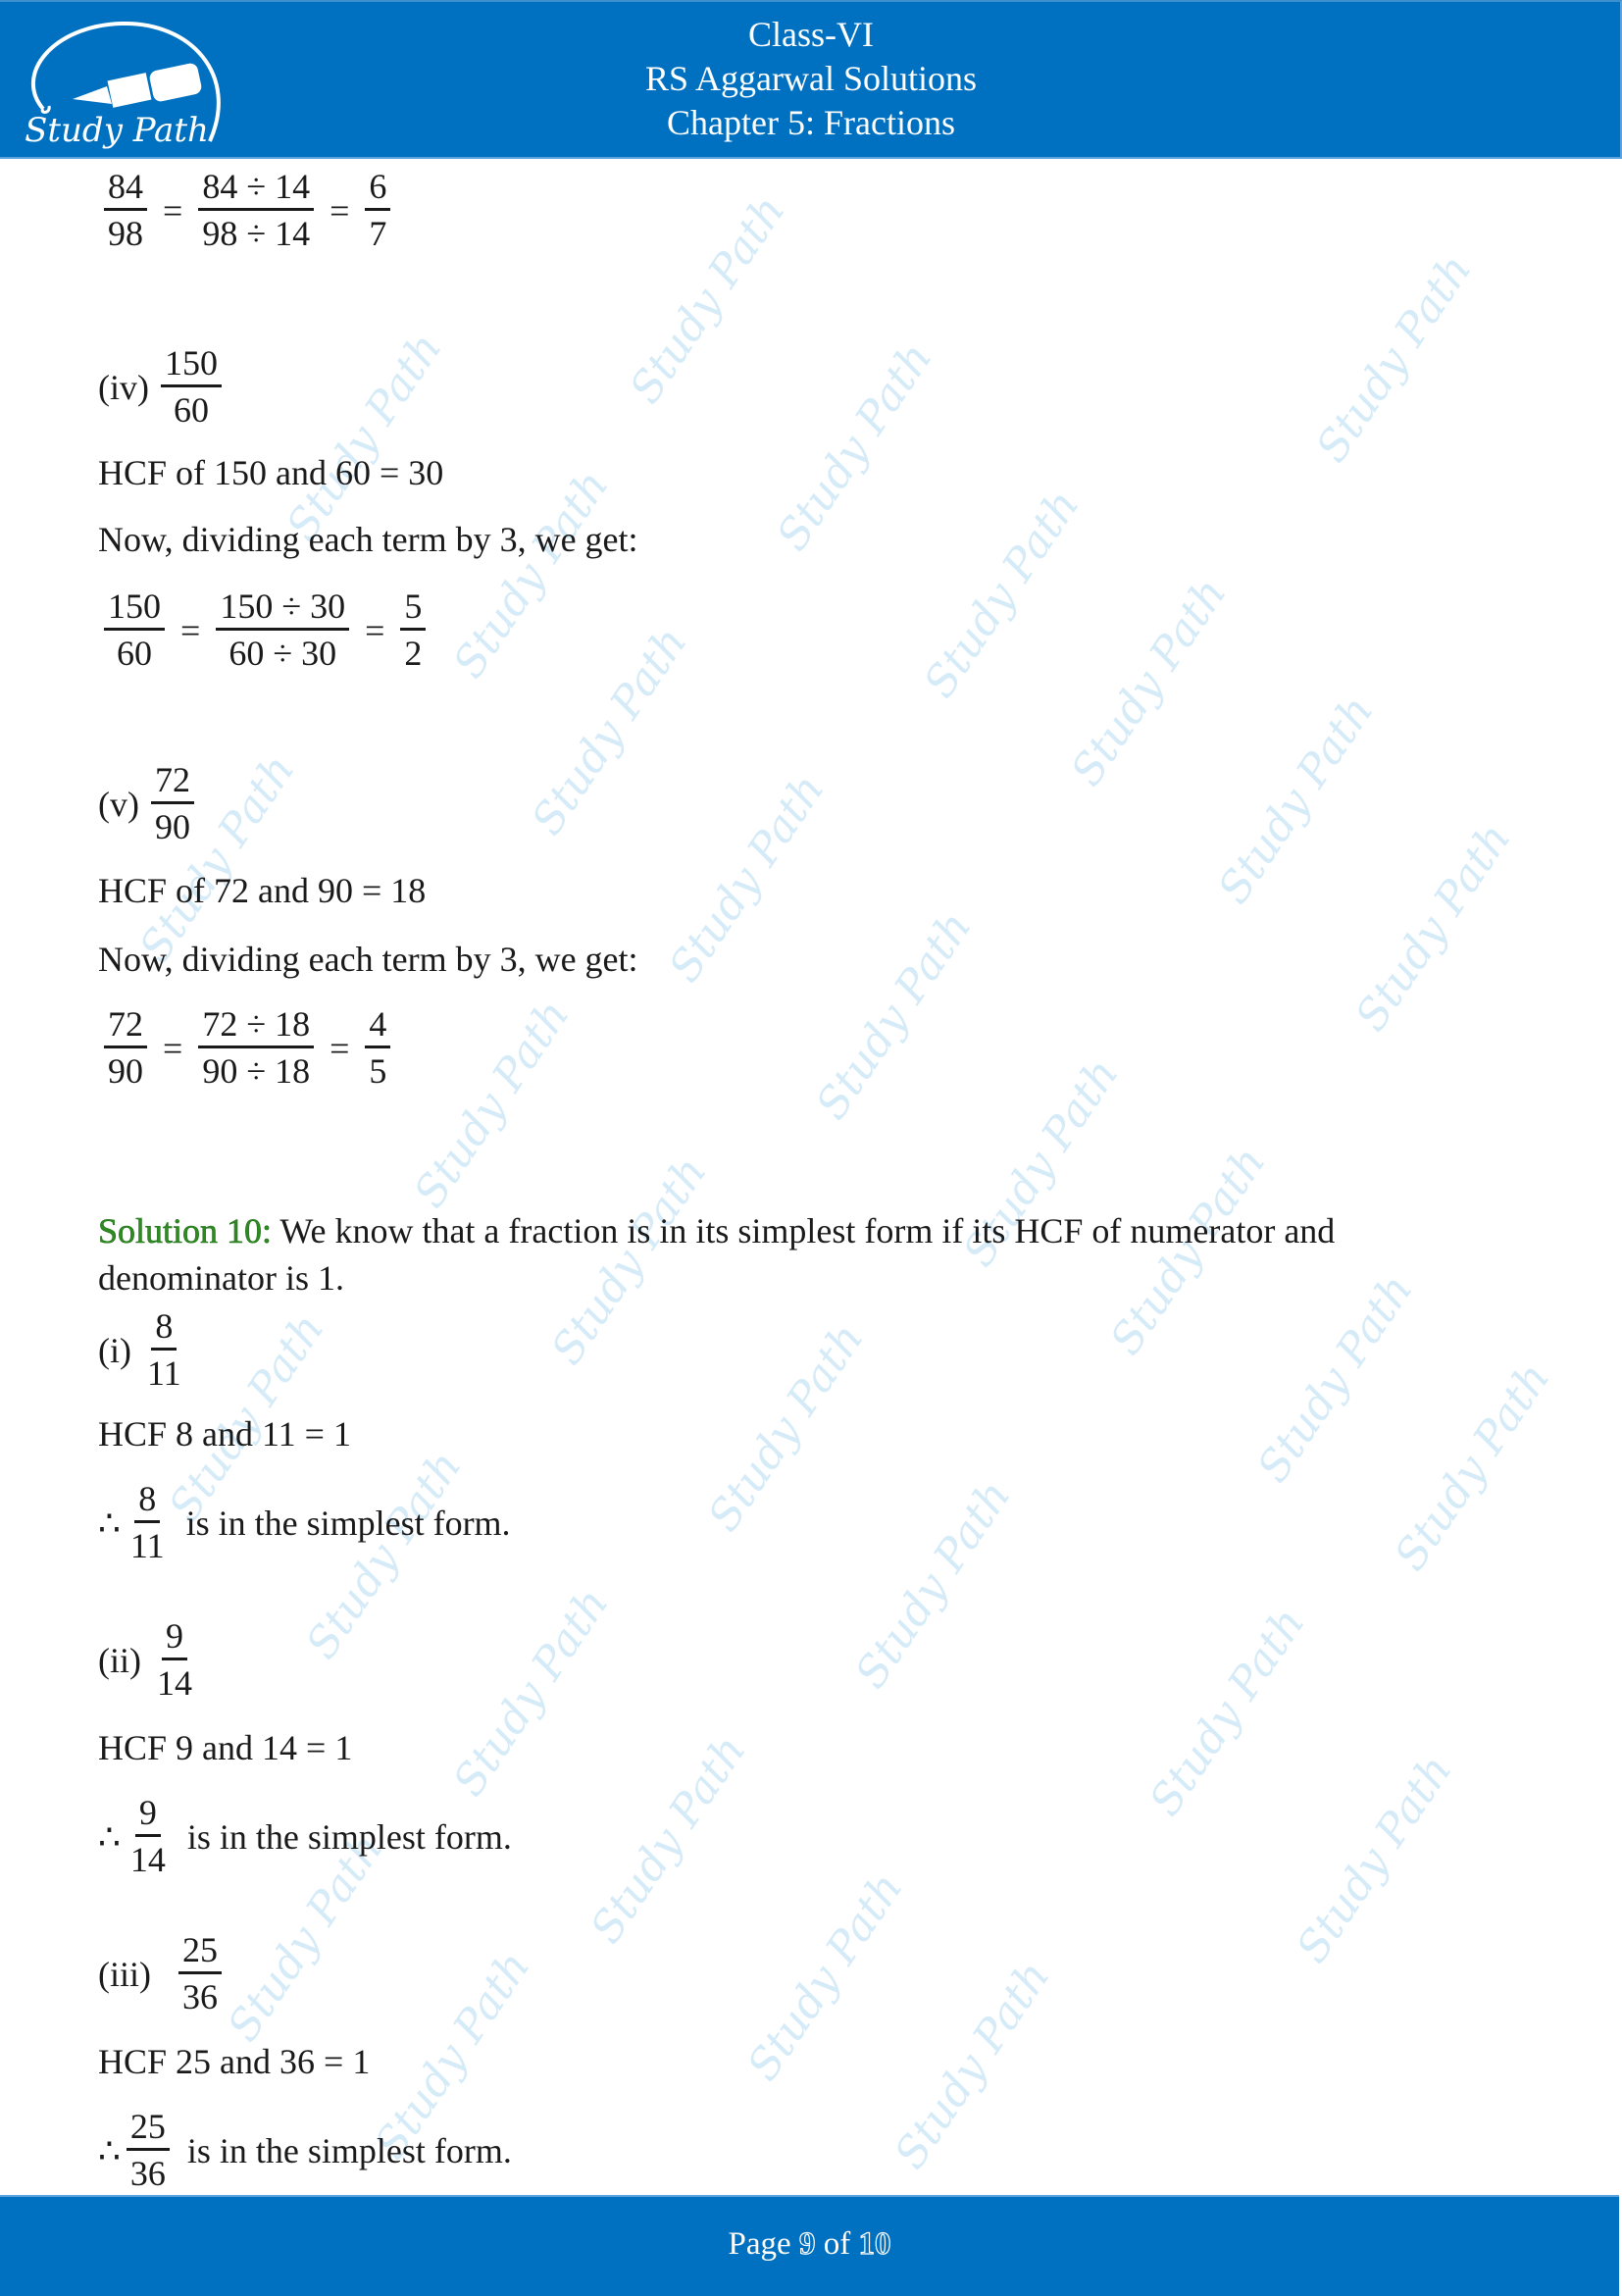  I want to click on equation-iii-result: 84 98 = 84 ÷ 14 98 ÷ 14 = 67, so click(247, 210).